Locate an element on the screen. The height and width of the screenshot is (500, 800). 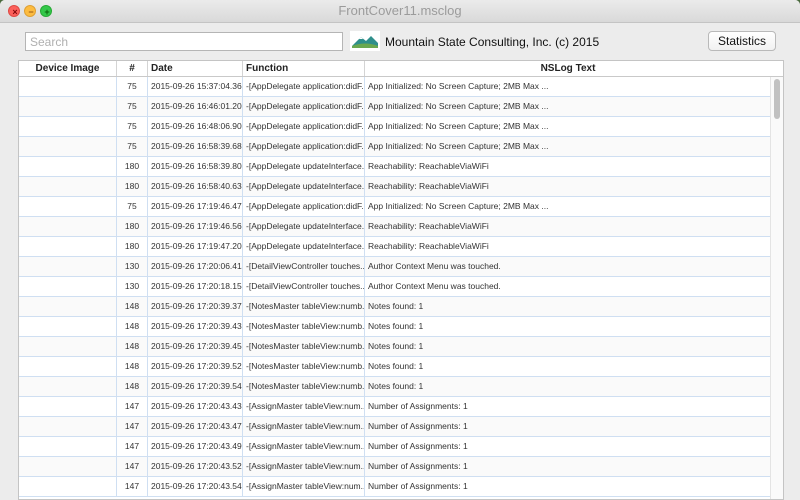
date-cell: 2015-09-26 17:20:43.475 is located at coordinates (195, 426).